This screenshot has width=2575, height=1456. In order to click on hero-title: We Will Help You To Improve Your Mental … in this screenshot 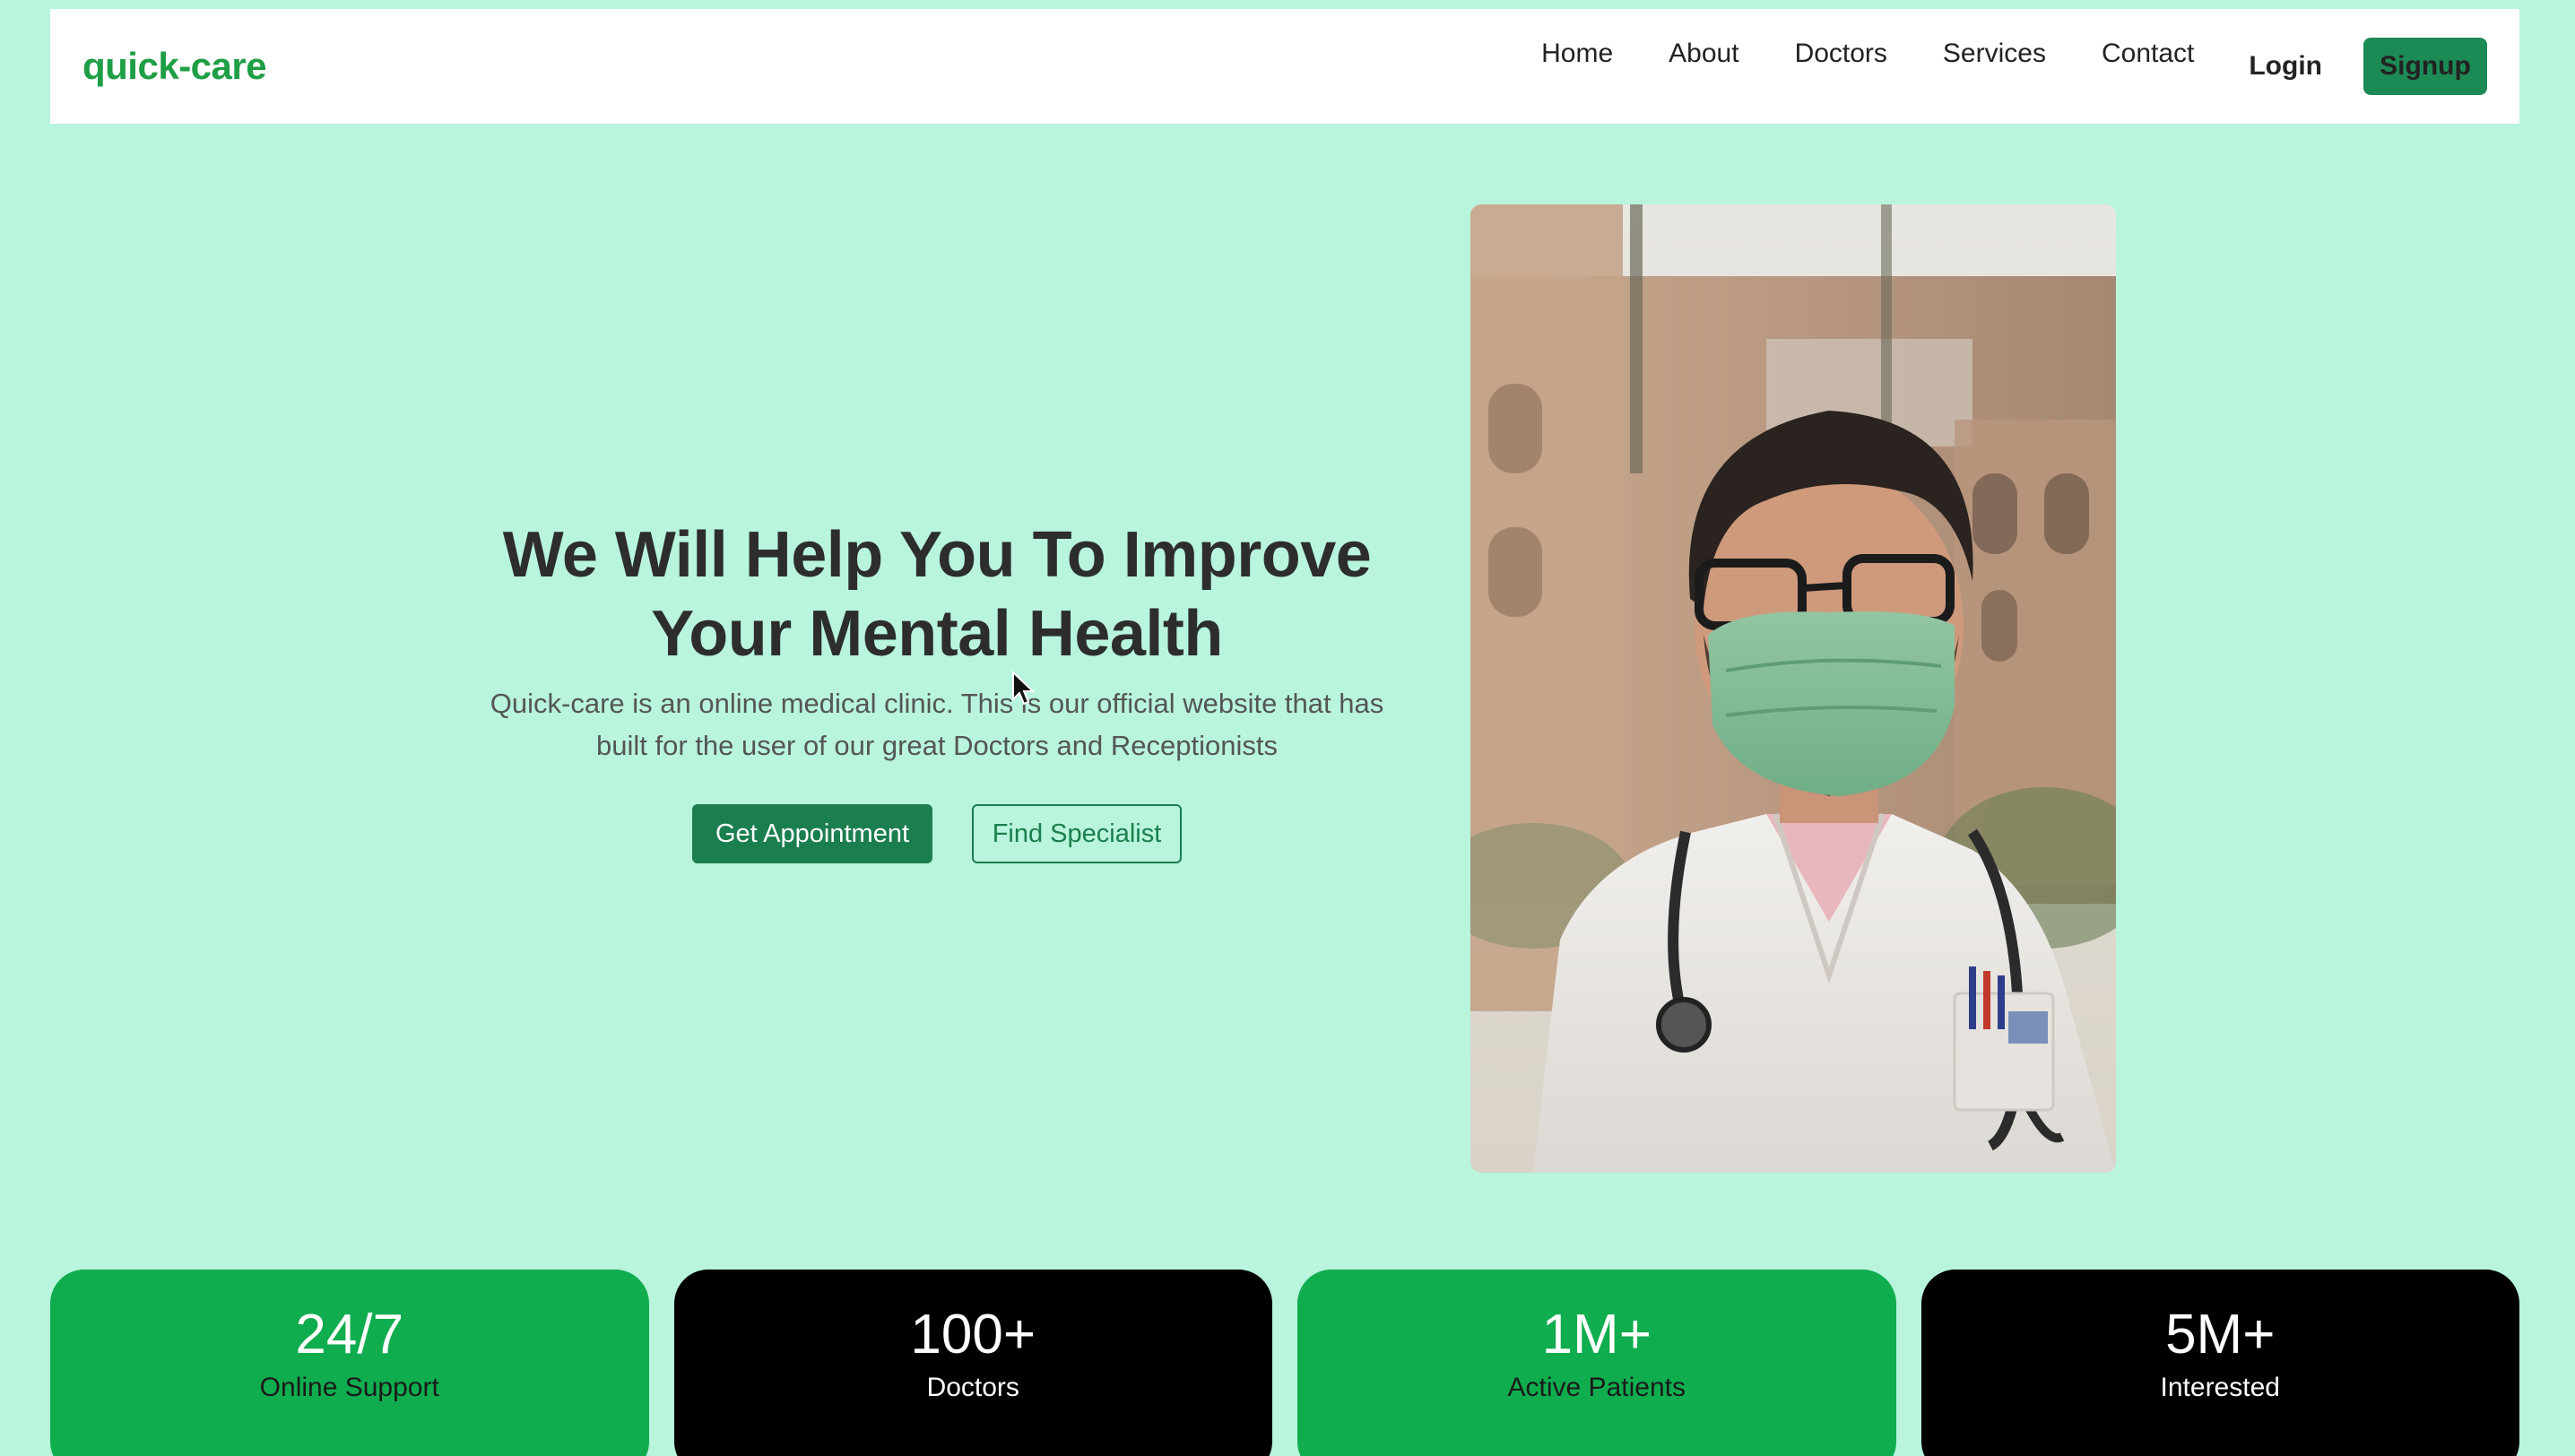, I will do `click(937, 594)`.